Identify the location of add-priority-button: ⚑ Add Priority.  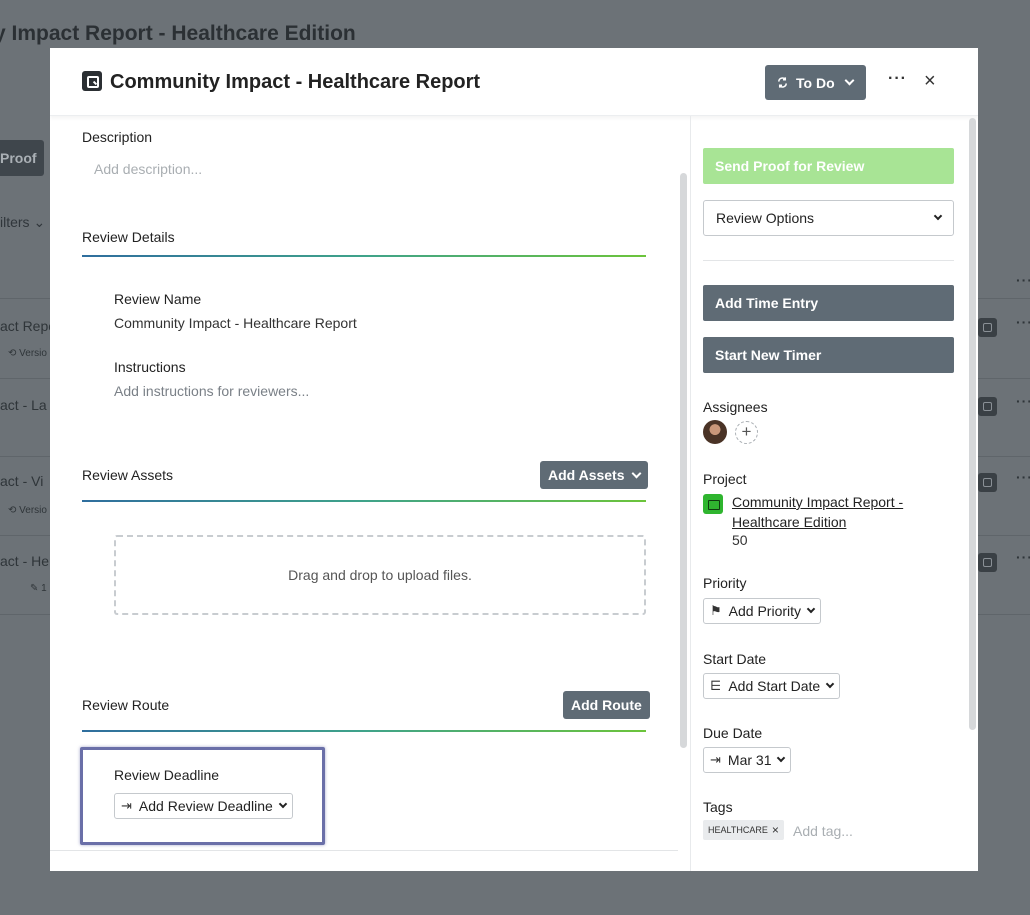
(762, 611).